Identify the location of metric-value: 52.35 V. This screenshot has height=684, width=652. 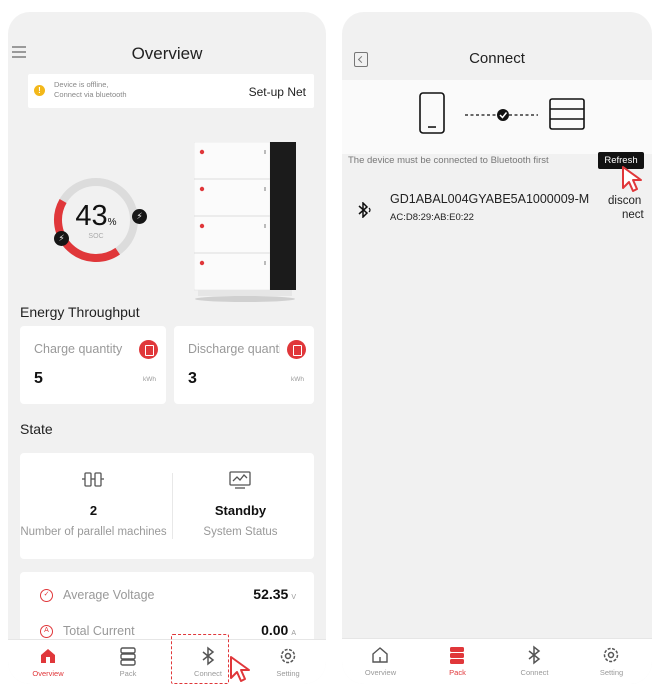
(274, 594).